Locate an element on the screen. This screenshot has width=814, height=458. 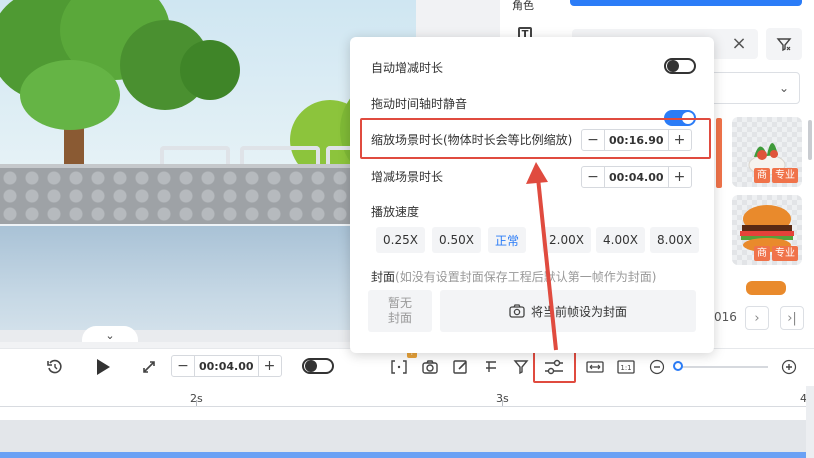
duration-value: 00:04.00 is located at coordinates (226, 366).